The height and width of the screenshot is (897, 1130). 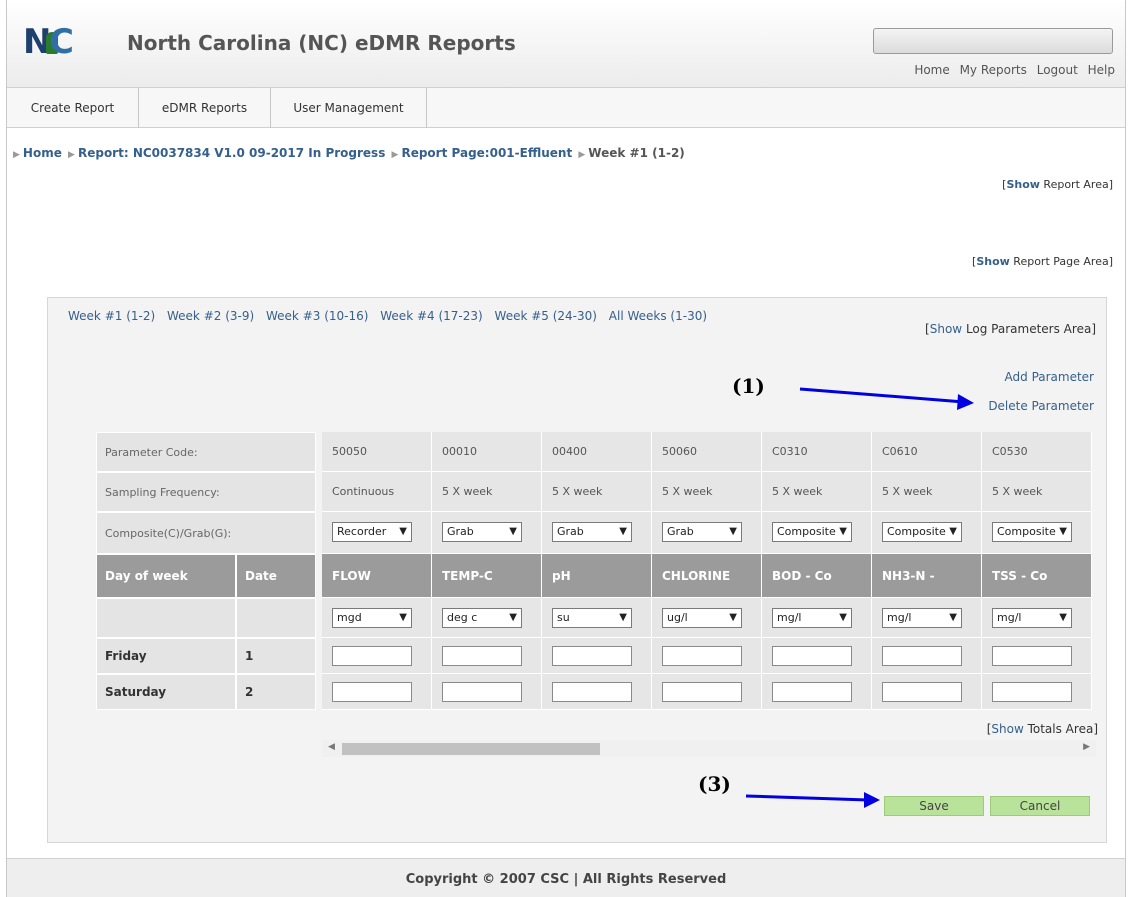 What do you see at coordinates (331, 747) in the screenshot?
I see `scroll-left-icon: ◀` at bounding box center [331, 747].